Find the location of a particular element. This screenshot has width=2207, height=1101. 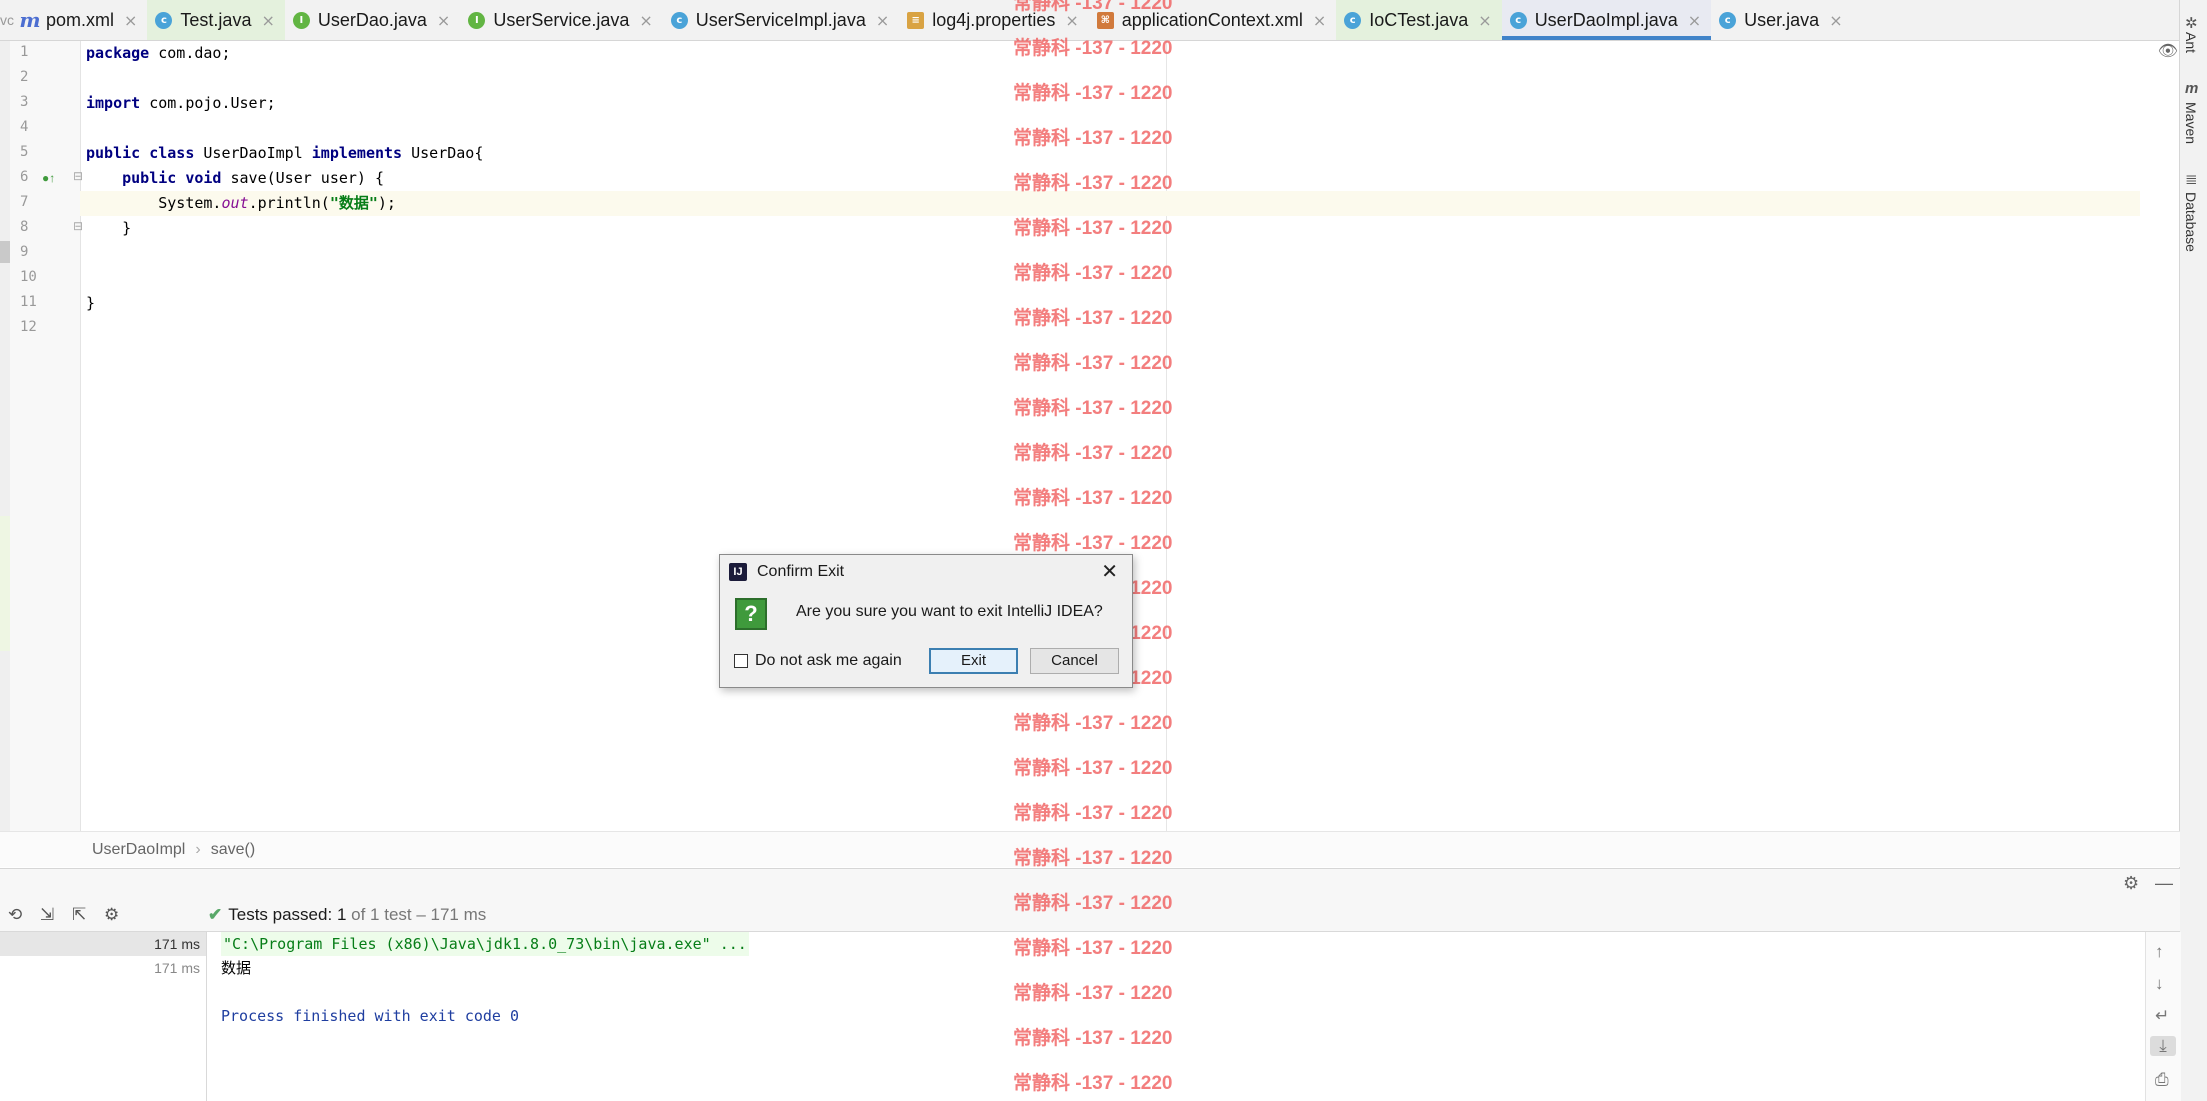

intellij-logo-icon: IJ is located at coordinates (738, 572).